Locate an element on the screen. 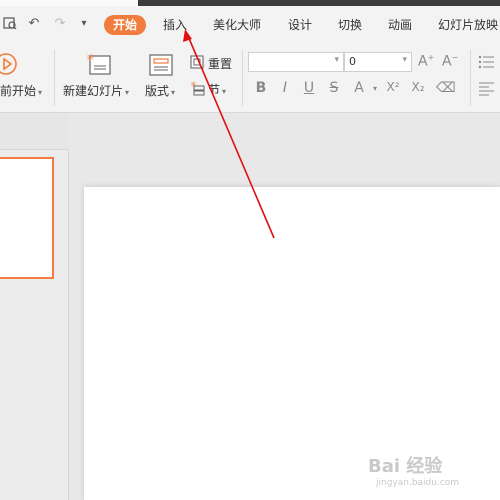 This screenshot has width=500, height=500. tab-design: 设计 is located at coordinates (300, 25).